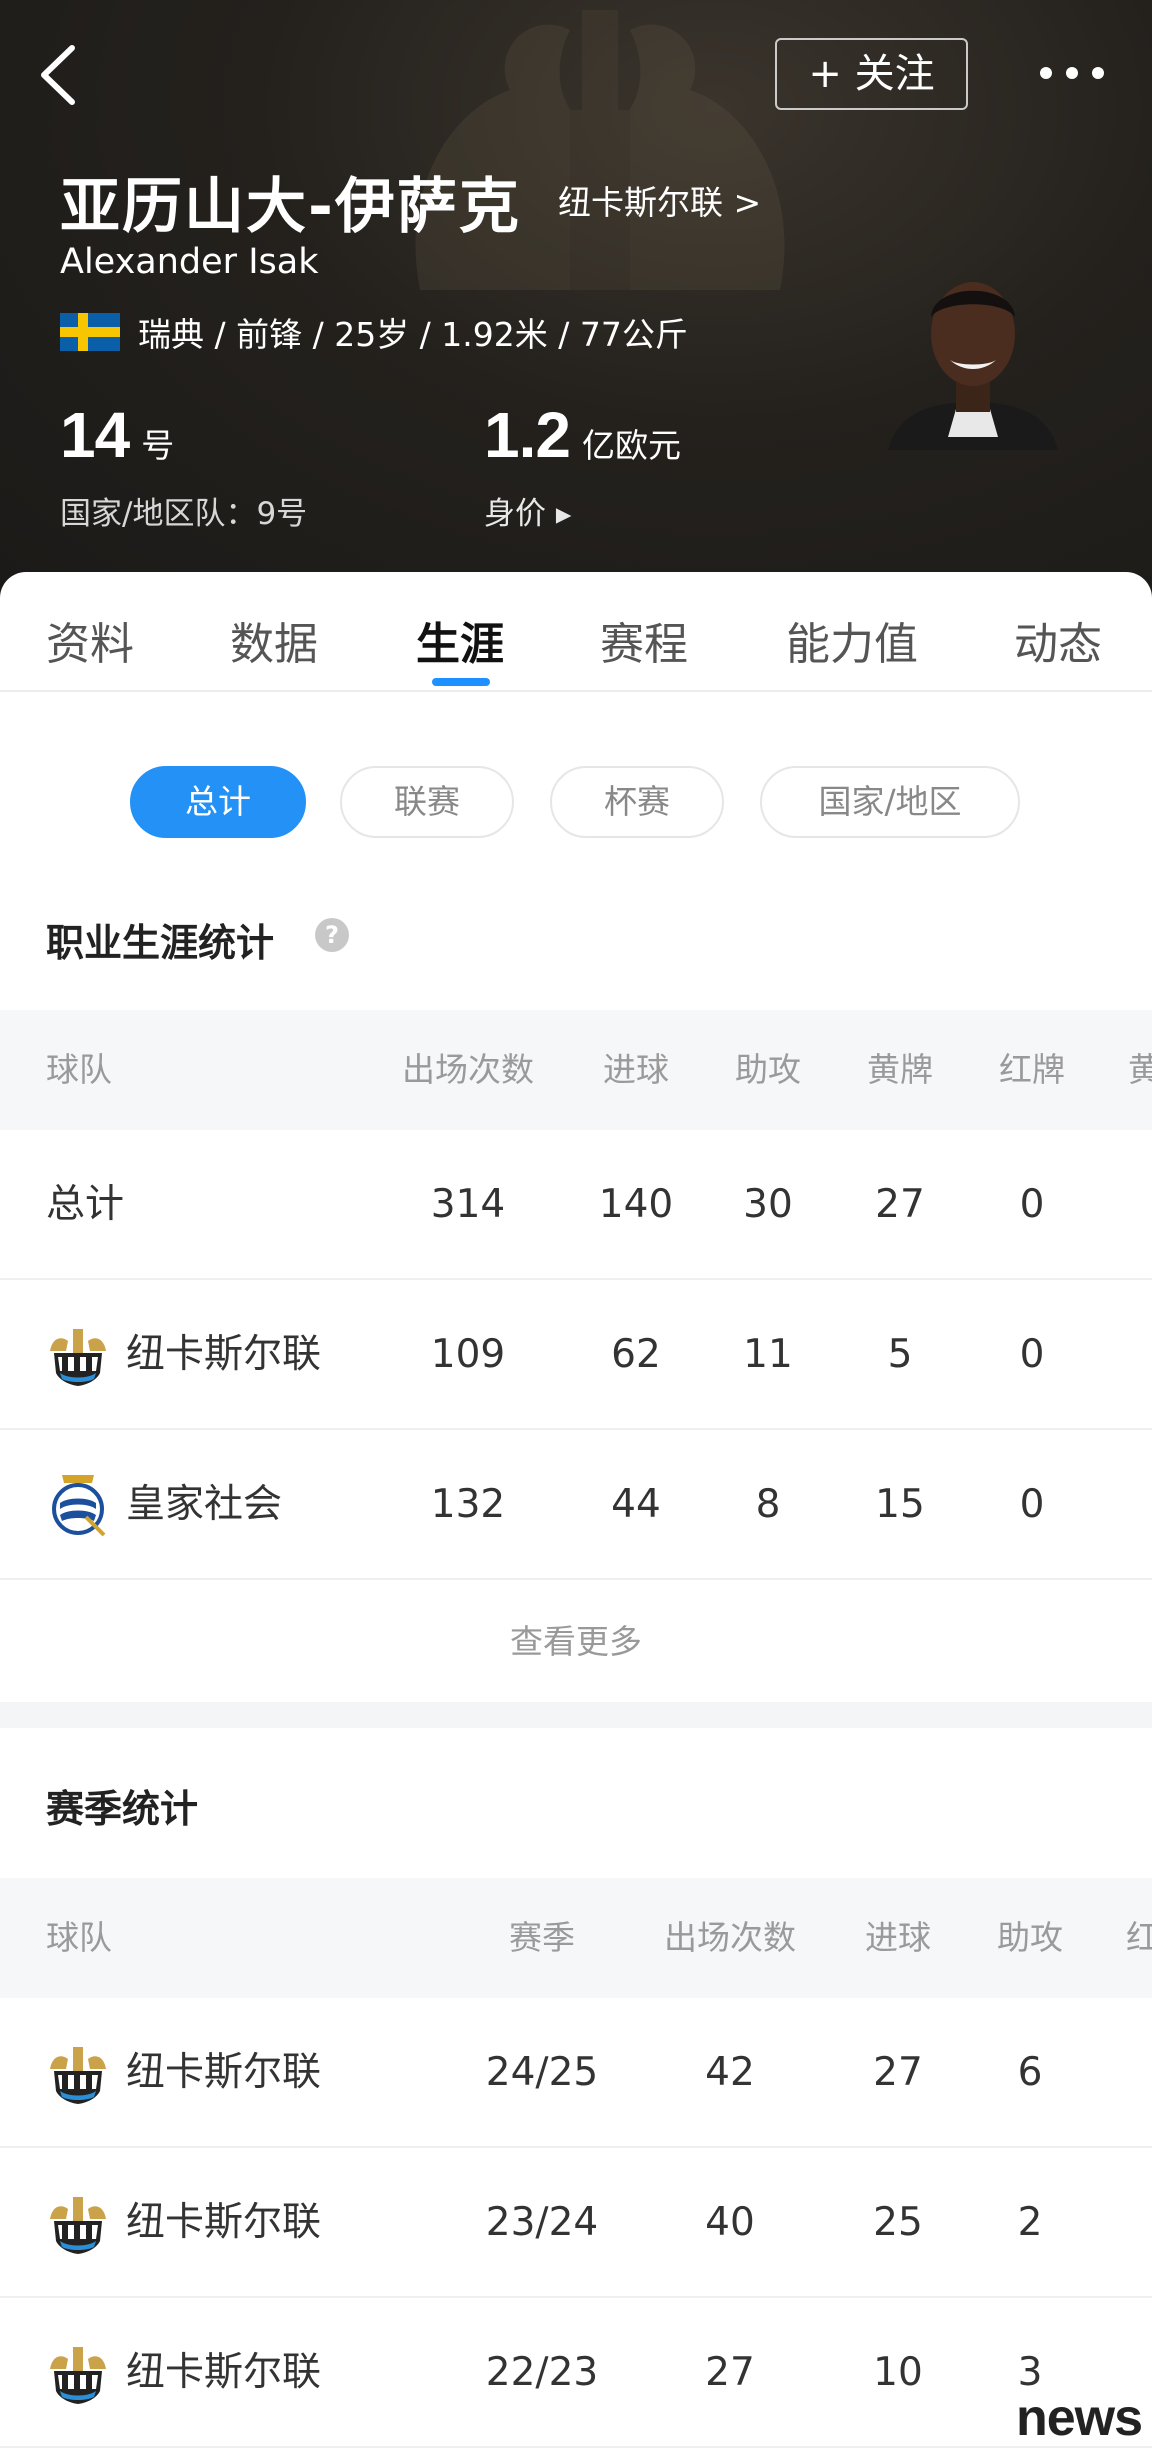 The height and width of the screenshot is (2451, 1152). Describe the element at coordinates (1058, 640) in the screenshot. I see `tab-news: 动态` at that location.